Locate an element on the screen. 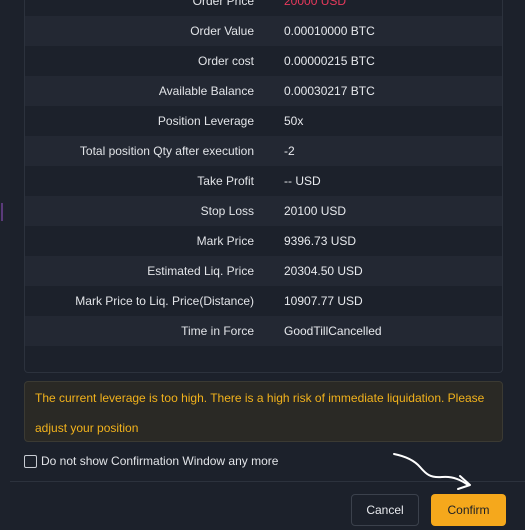 This screenshot has height=530, width=525. table-row: Stop Loss 20100 USD is located at coordinates (263, 211).